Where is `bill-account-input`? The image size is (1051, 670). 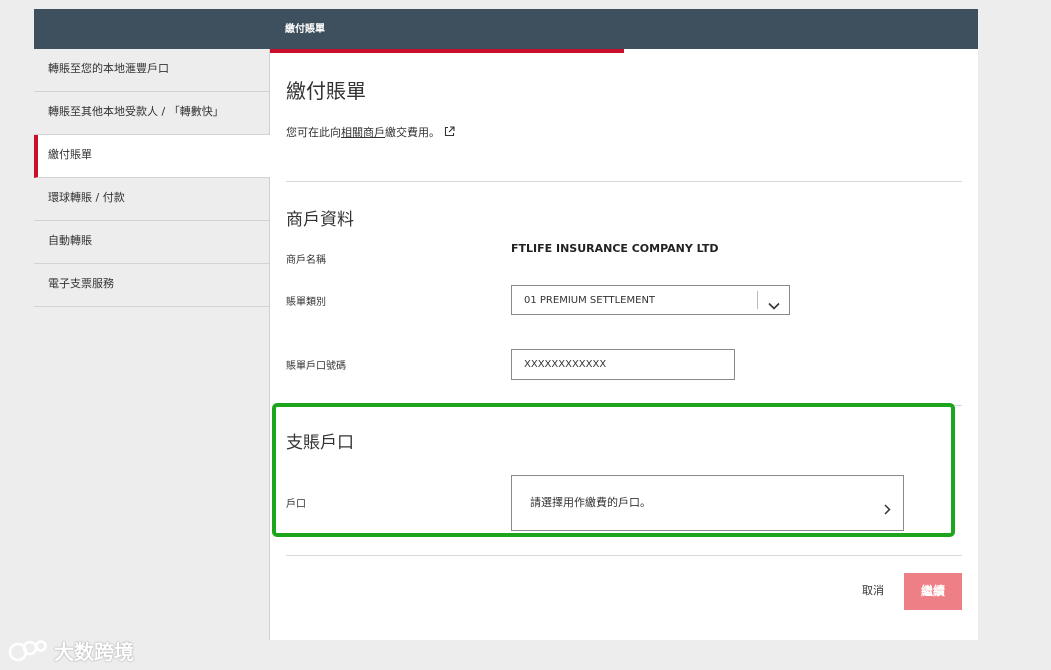
bill-account-input is located at coordinates (623, 364).